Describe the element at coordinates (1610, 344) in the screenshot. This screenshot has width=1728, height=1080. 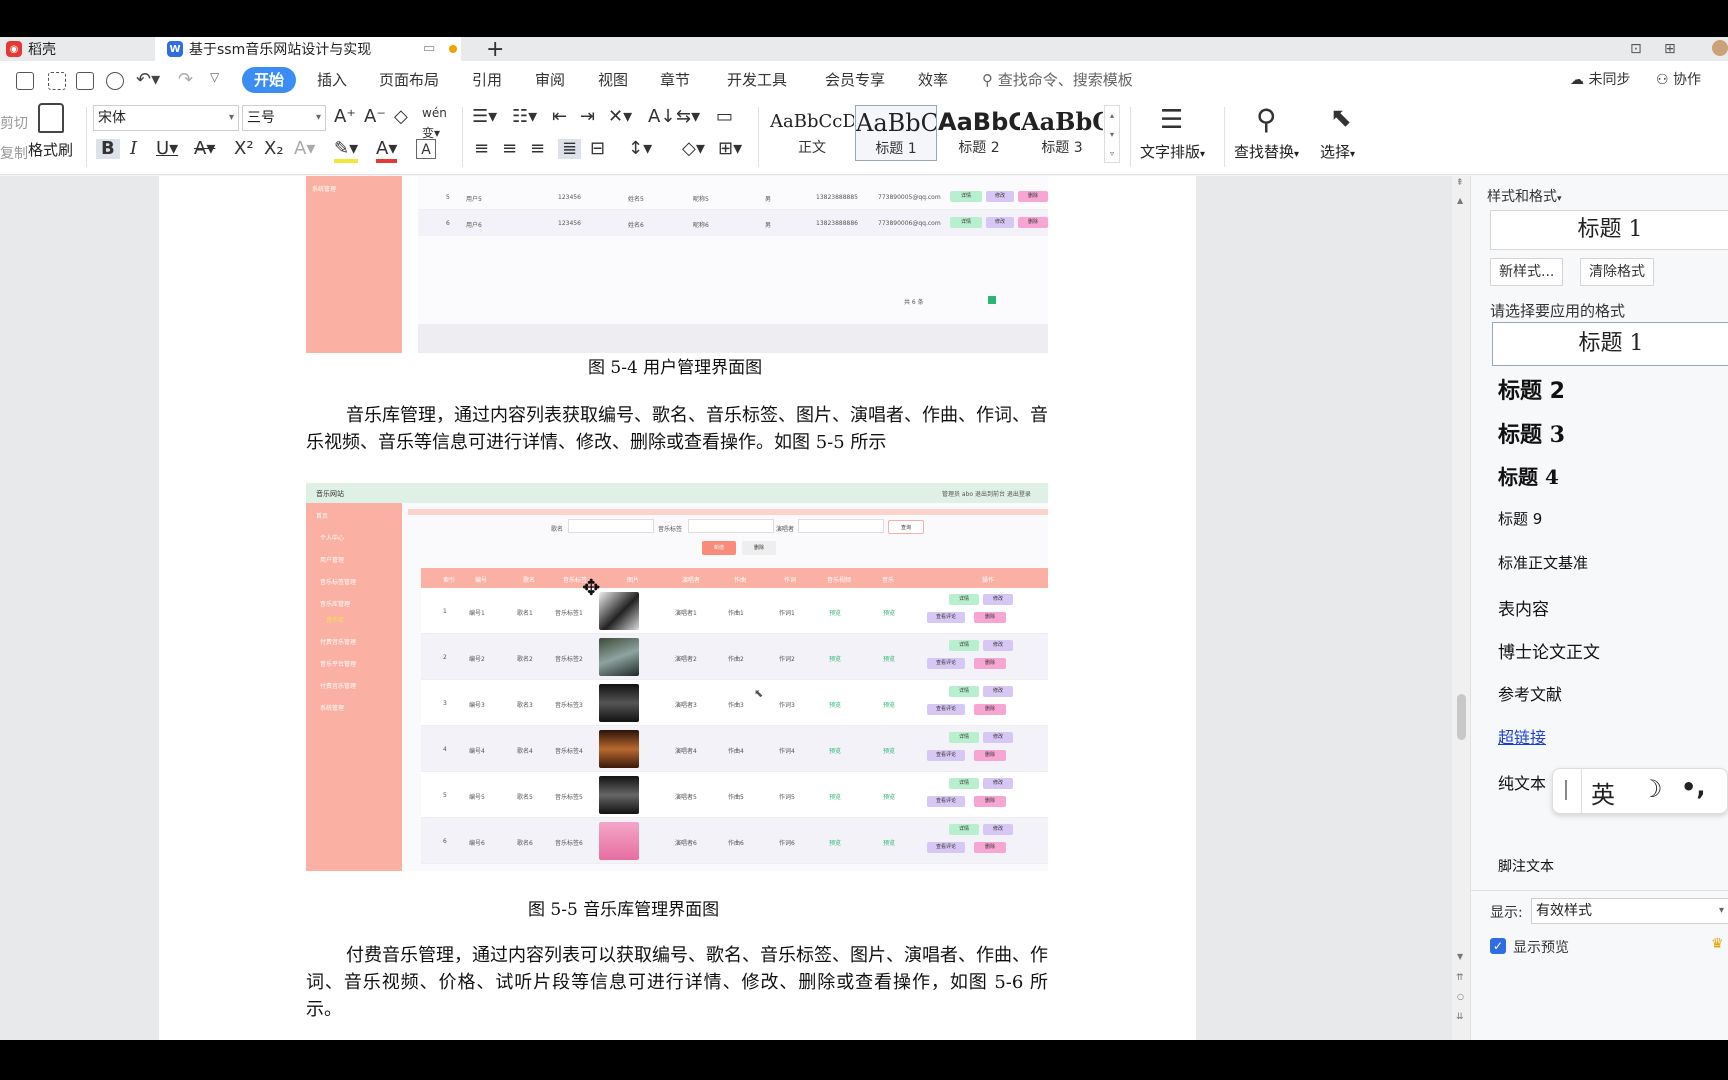
I see `style-item-heading-1: 标题 1` at that location.